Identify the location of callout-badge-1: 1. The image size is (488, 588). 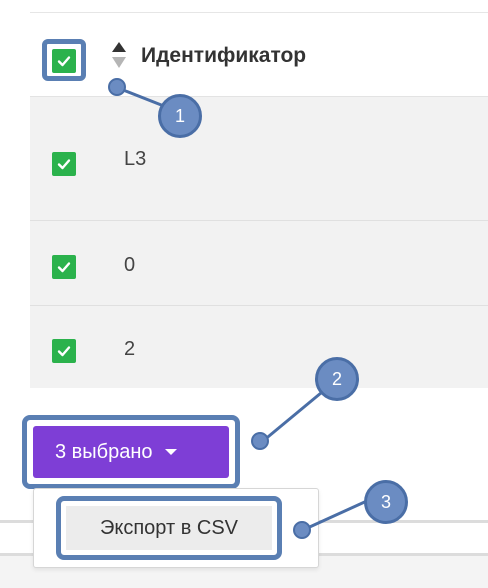
(180, 116).